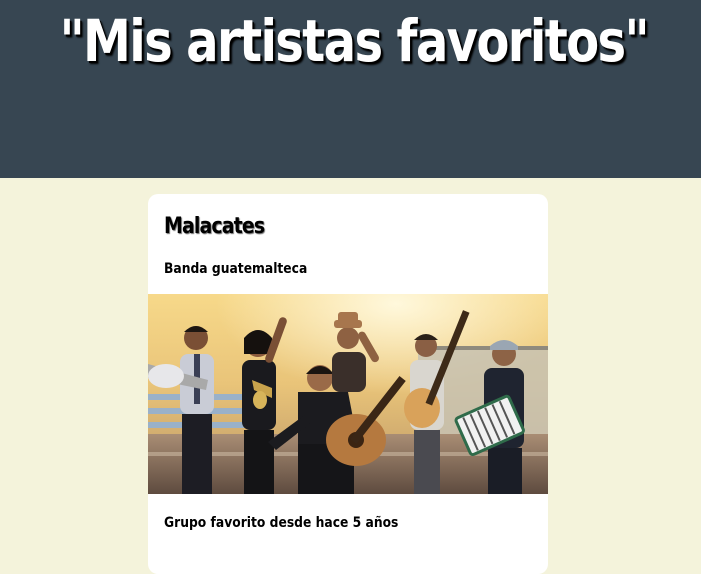 Image resolution: width=701 pixels, height=574 pixels. Describe the element at coordinates (236, 269) in the screenshot. I see `artist-description: Banda guatemalteca` at that location.